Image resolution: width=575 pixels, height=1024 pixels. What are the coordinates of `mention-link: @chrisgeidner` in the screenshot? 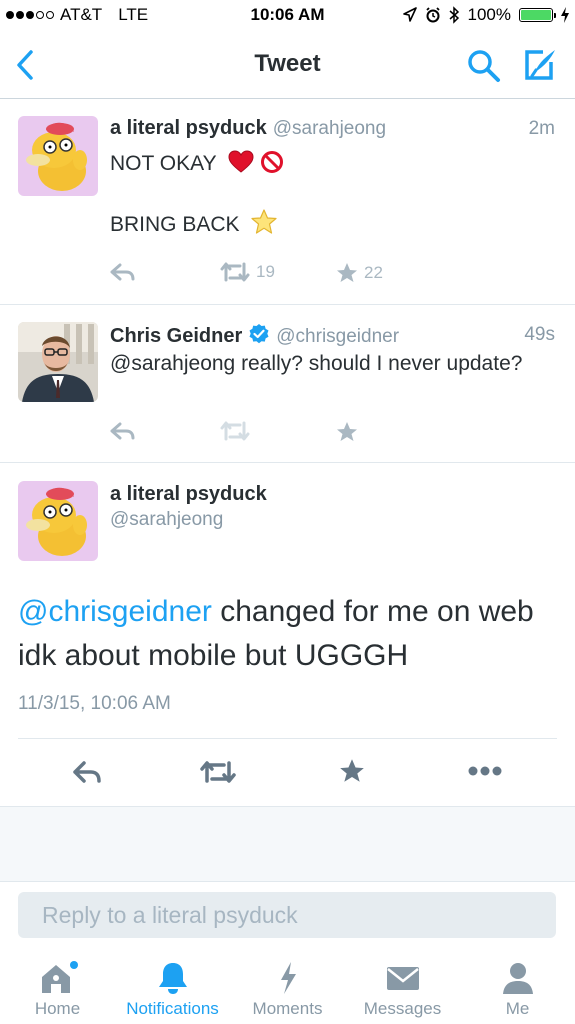 It's located at (115, 611).